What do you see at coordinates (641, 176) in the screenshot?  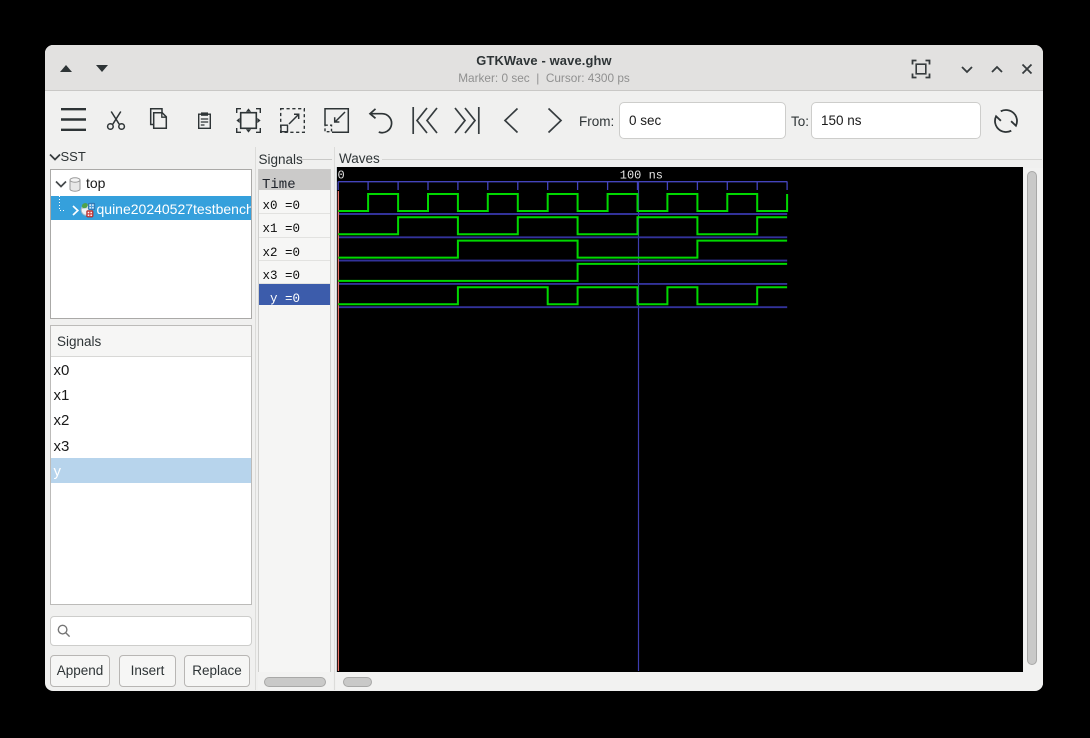 I see `svg-text: 100 ns` at bounding box center [641, 176].